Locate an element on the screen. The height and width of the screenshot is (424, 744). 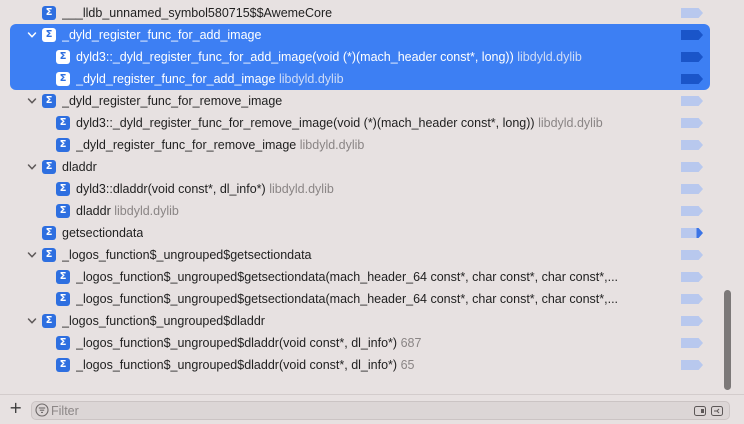
symbol-name: getsectiondata is located at coordinates (103, 233).